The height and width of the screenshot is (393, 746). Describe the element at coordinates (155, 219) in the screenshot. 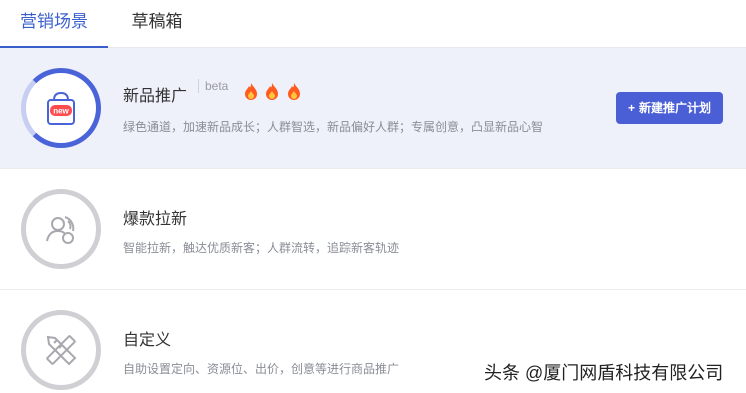

I see `scene-title: 爆款拉新` at that location.